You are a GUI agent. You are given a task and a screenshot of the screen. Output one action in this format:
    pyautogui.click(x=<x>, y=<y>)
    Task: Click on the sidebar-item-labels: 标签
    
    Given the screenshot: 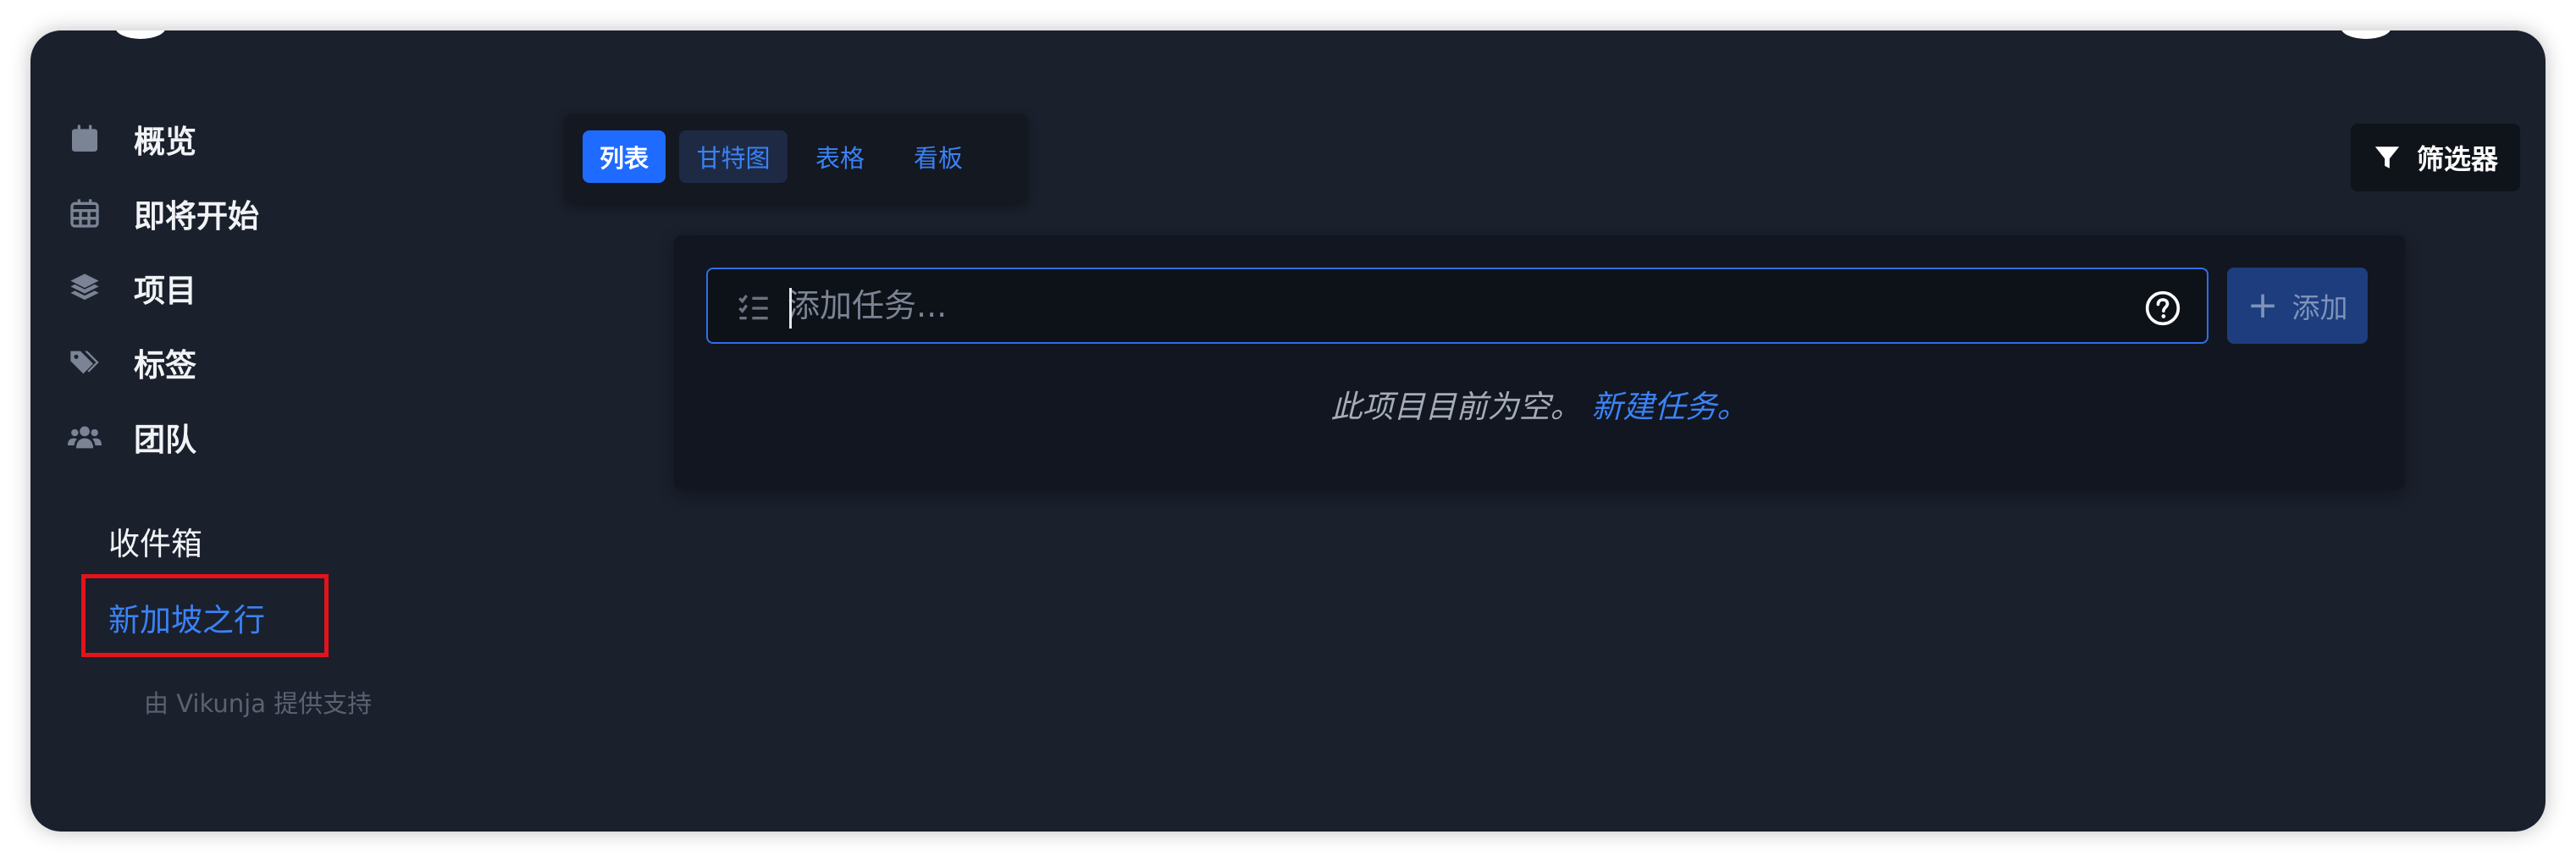 What is the action you would take?
    pyautogui.click(x=130, y=363)
    